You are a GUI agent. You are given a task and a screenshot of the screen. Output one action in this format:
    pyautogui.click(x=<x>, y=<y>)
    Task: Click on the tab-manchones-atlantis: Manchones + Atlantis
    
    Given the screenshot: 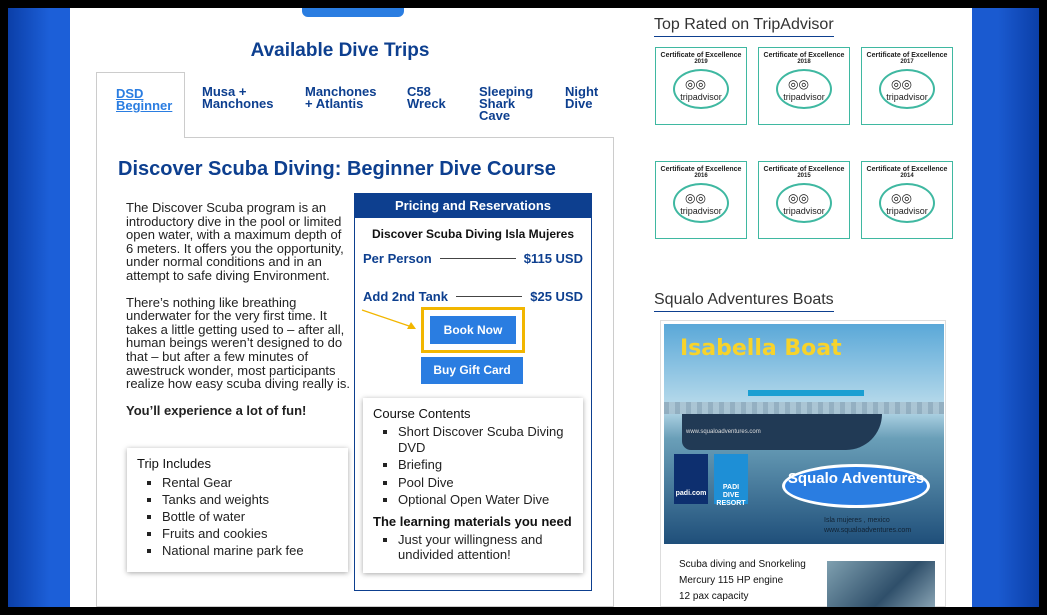 What is the action you would take?
    pyautogui.click(x=346, y=97)
    